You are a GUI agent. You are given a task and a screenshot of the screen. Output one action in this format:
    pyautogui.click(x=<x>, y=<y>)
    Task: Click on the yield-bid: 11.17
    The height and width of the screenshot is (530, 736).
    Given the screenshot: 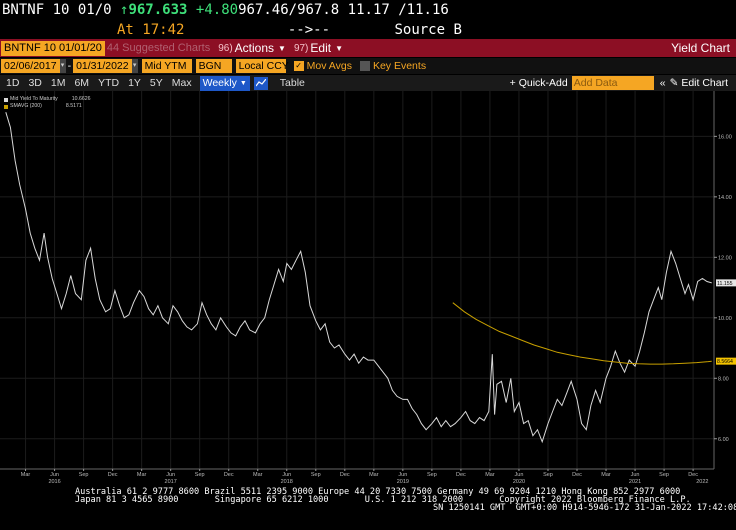 What is the action you would take?
    pyautogui.click(x=368, y=10)
    